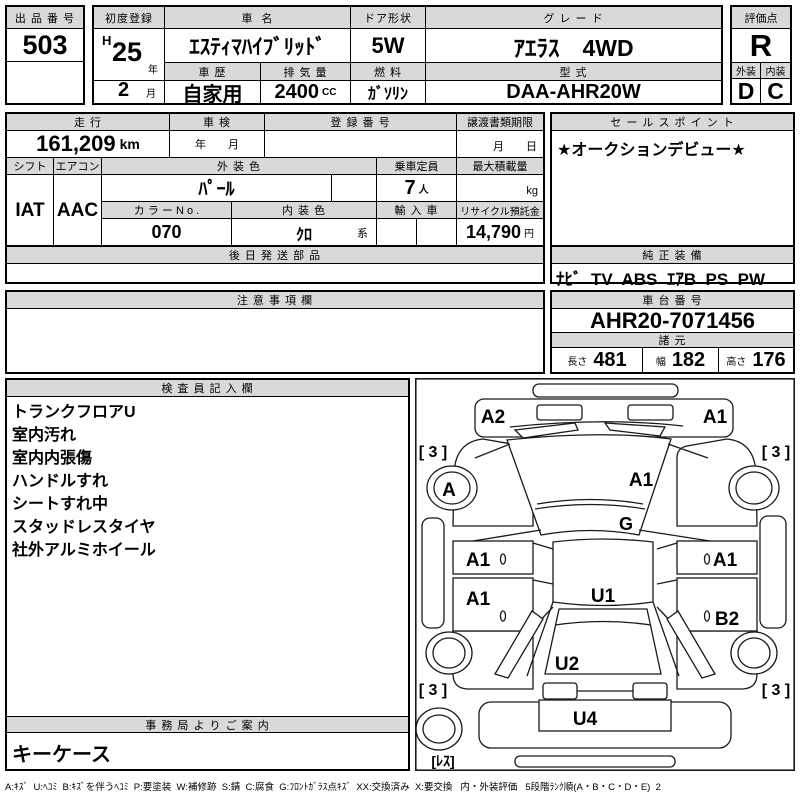  I want to click on mileage-value: 161,209 km, so click(88, 144).